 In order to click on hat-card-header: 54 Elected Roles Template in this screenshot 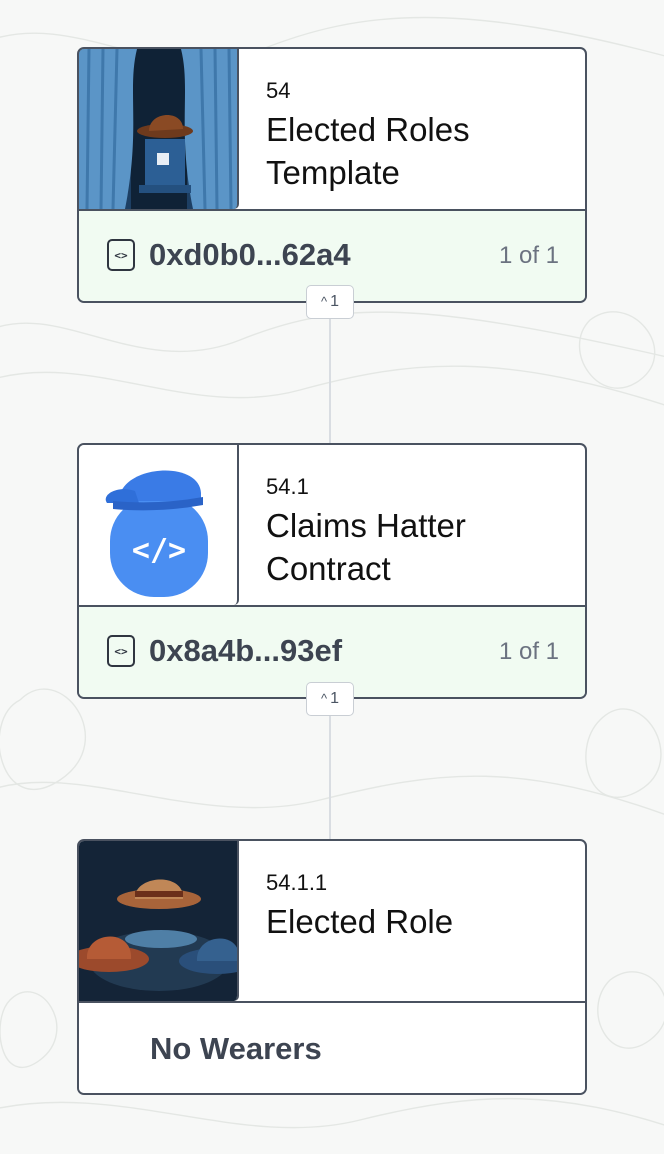, I will do `click(332, 130)`.